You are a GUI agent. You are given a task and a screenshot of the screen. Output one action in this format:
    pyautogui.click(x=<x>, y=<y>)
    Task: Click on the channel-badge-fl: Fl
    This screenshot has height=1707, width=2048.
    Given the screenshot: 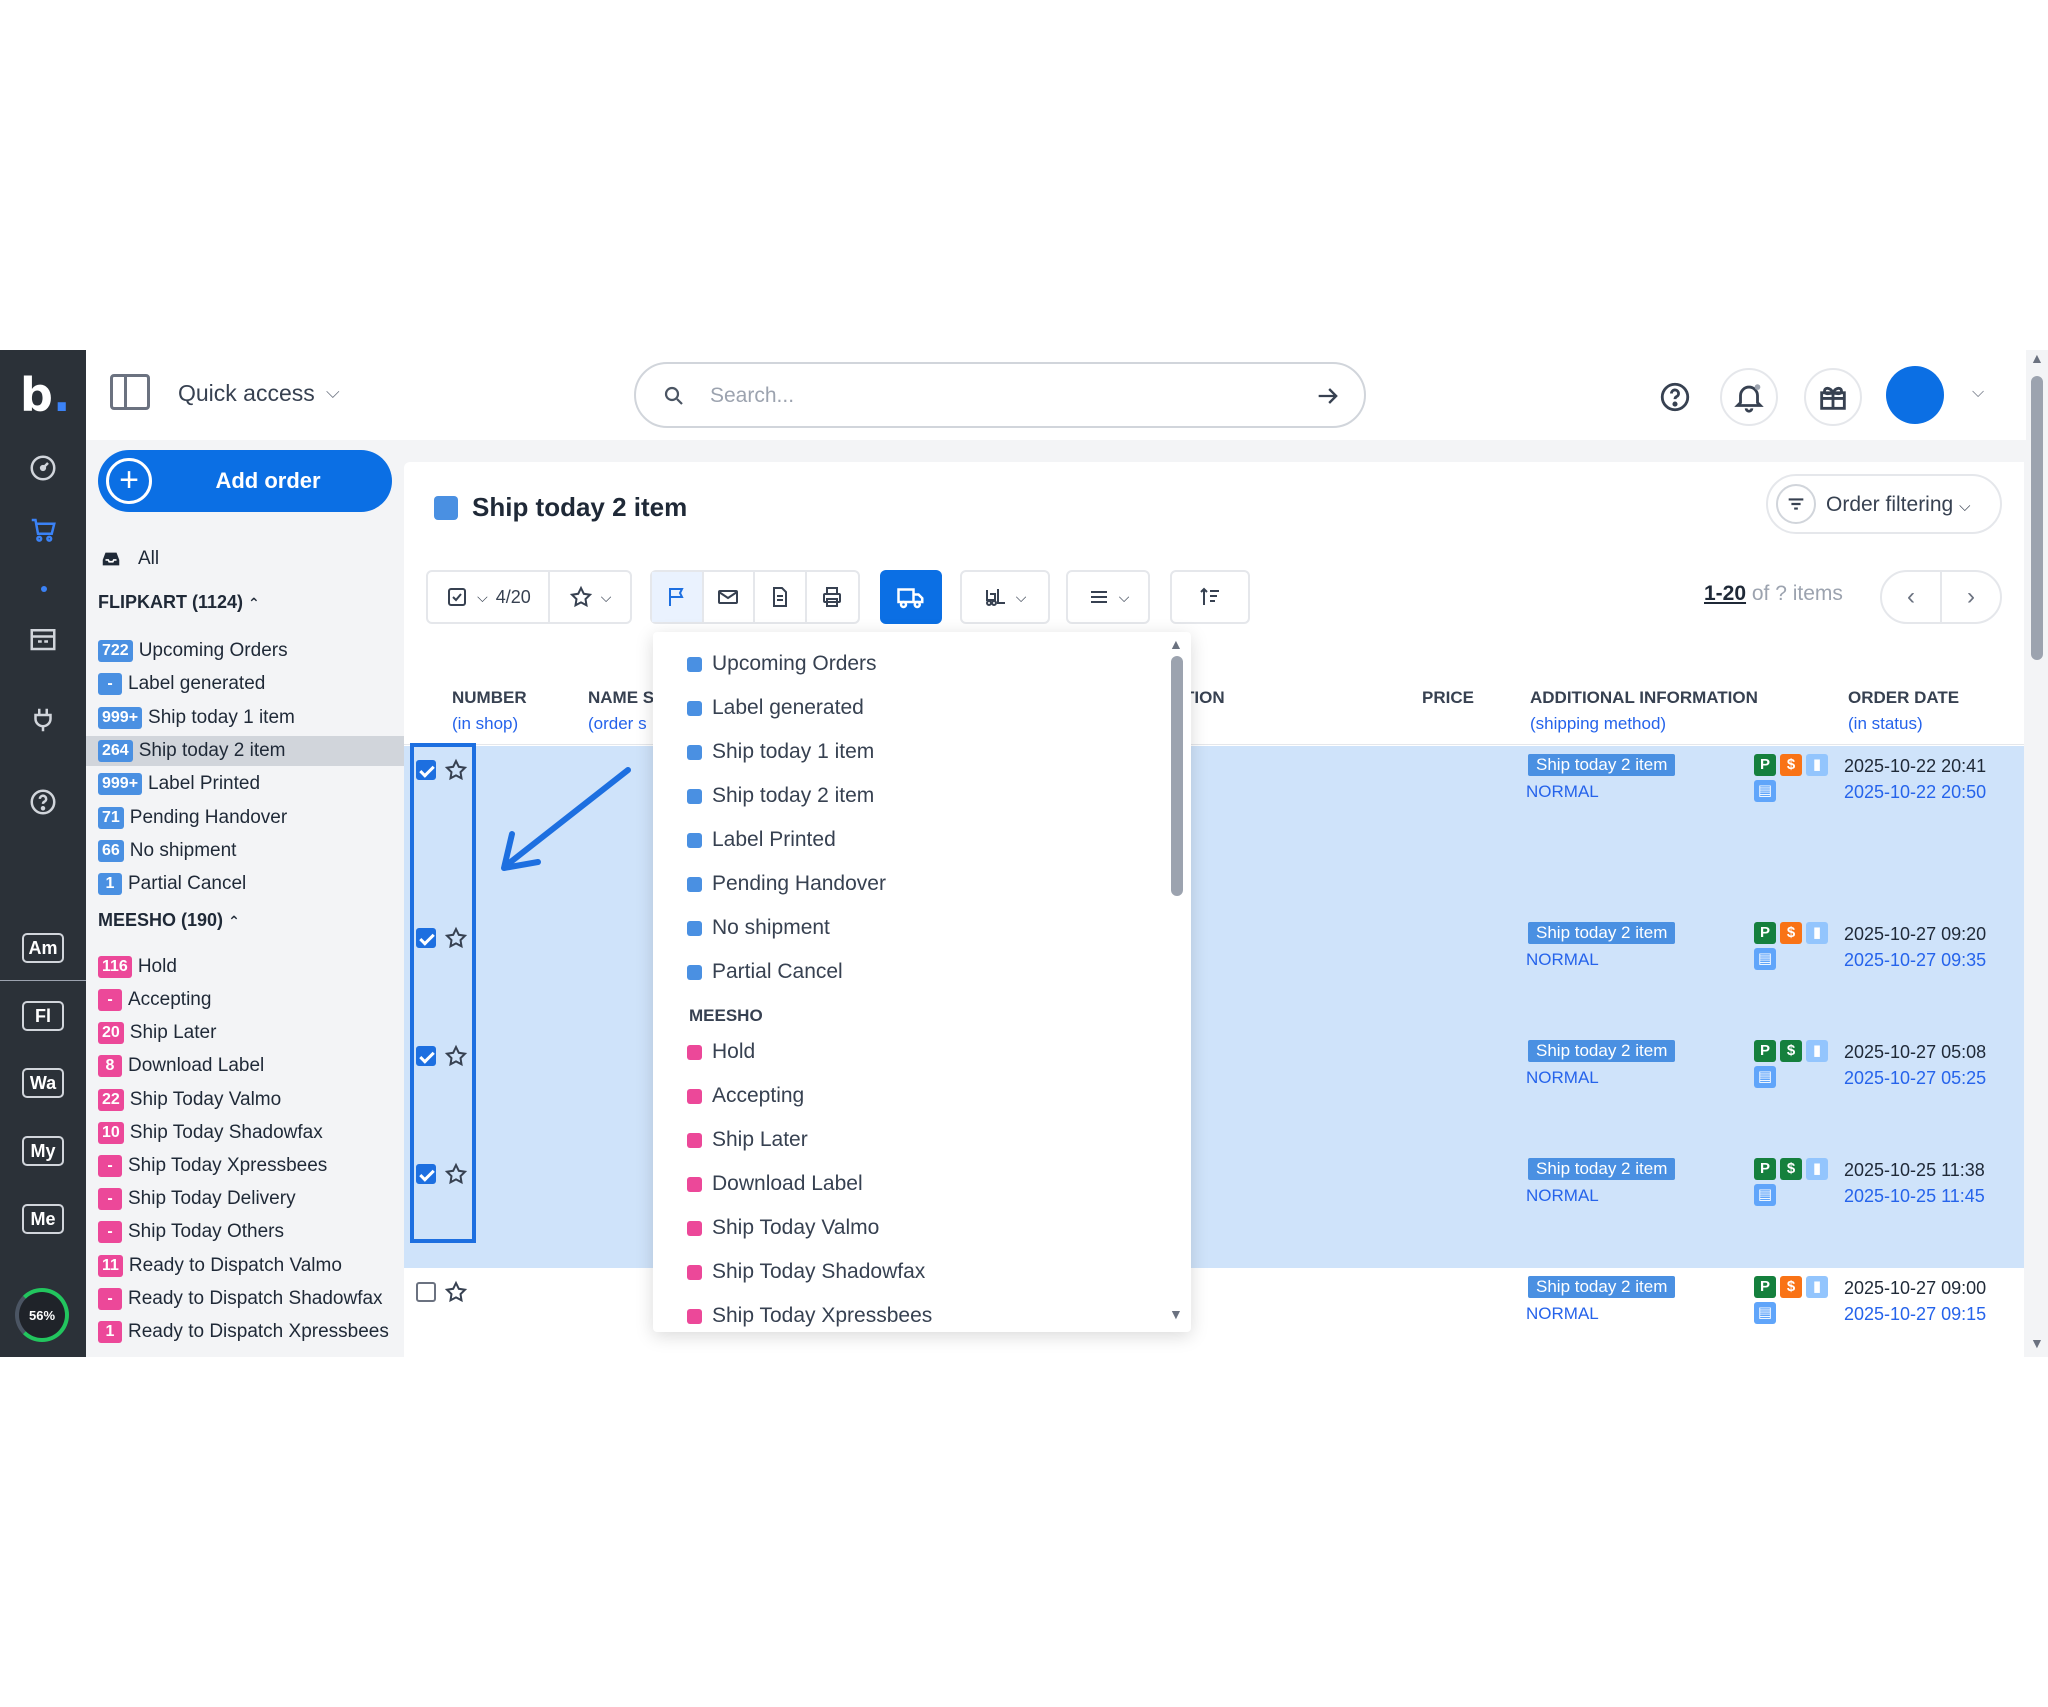 What is the action you would take?
    pyautogui.click(x=43, y=1016)
    